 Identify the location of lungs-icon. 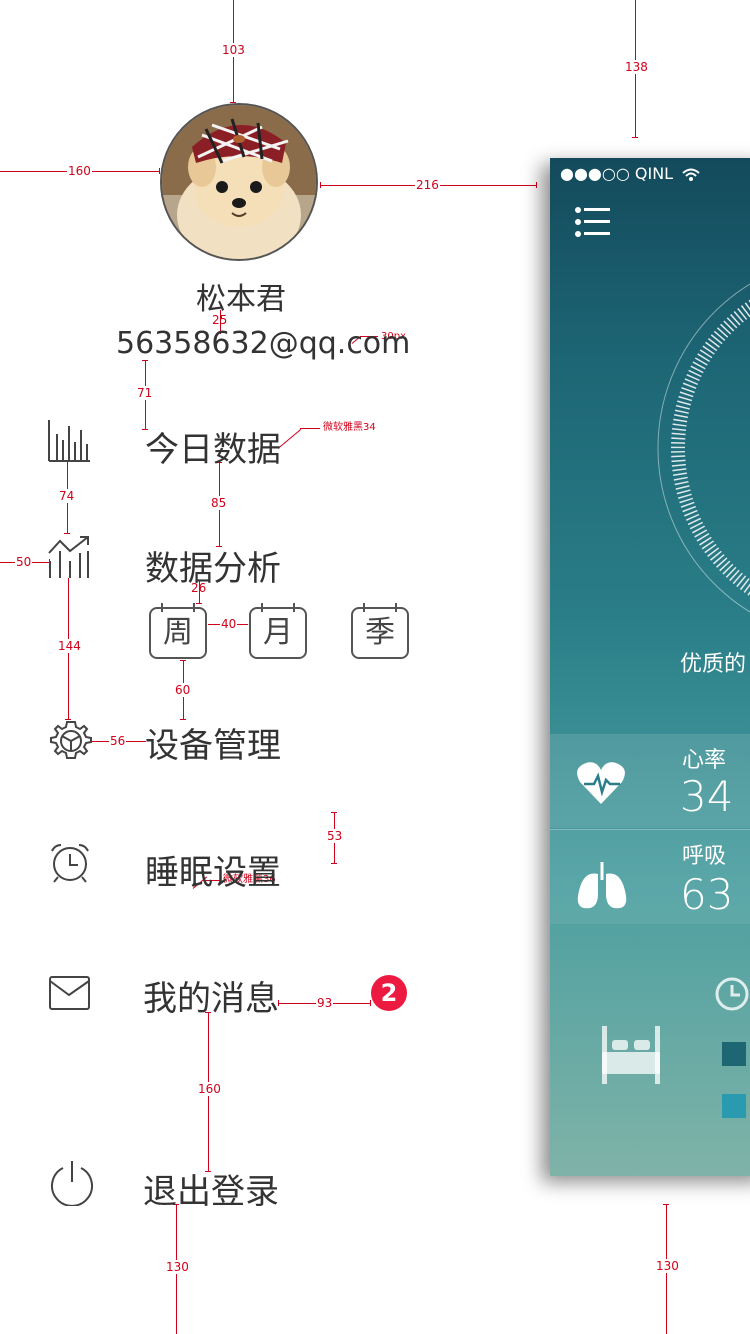
(602, 887).